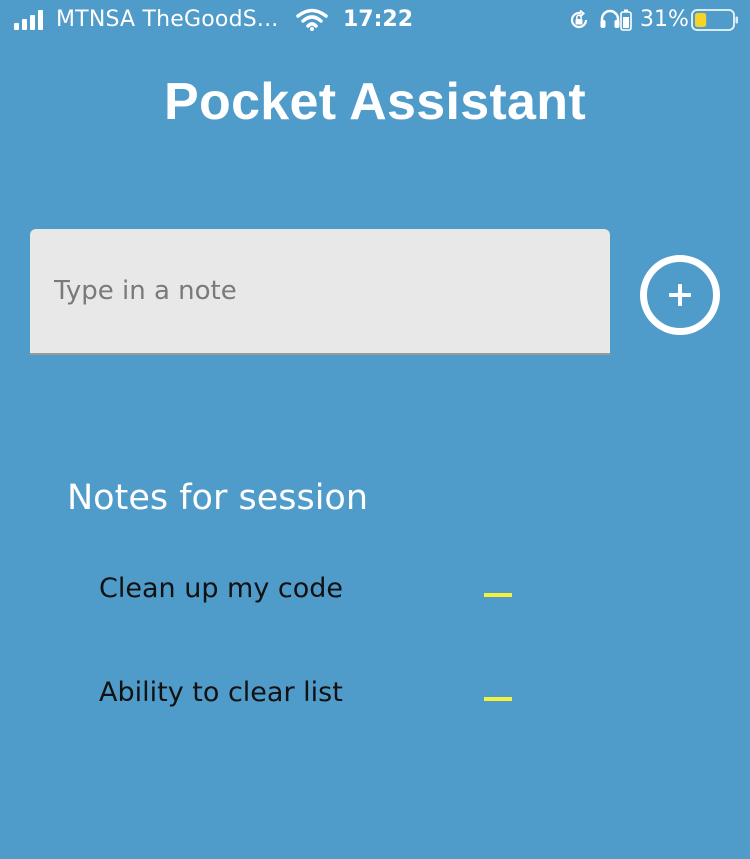 The width and height of the screenshot is (750, 859). I want to click on status-bar: MTNSA TheGoodS... 17:22 31%, so click(375, 20).